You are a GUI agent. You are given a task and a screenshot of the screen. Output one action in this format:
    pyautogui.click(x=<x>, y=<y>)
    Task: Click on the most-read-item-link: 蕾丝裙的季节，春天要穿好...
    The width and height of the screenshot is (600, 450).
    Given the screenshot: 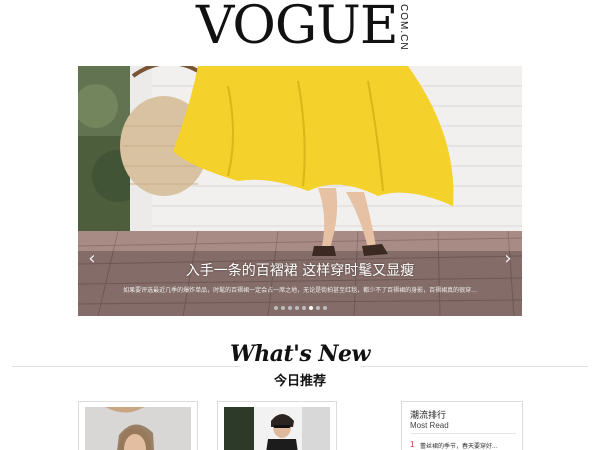 What is the action you would take?
    pyautogui.click(x=468, y=445)
    